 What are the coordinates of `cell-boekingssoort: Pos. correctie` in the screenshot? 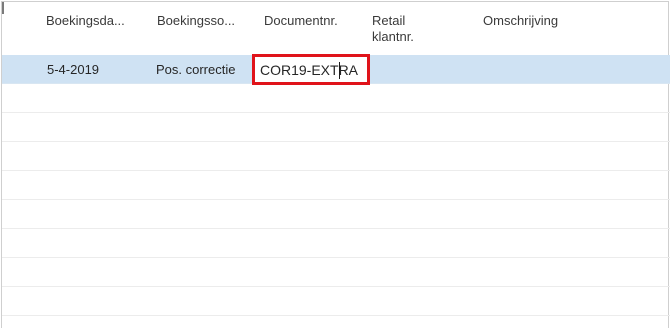 It's located at (195, 69).